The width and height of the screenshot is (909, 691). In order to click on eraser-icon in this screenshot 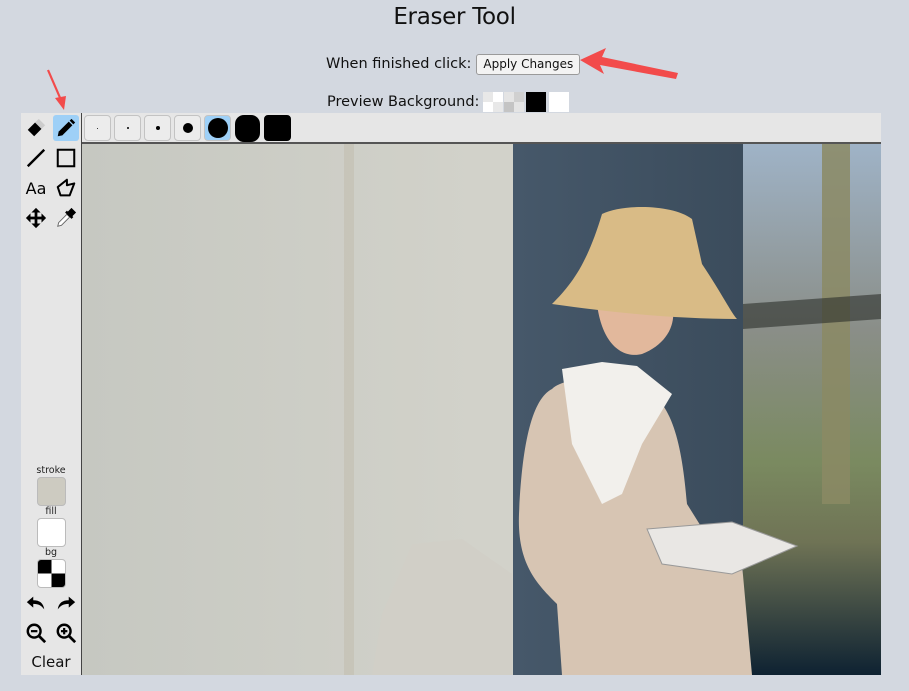, I will do `click(36, 127)`.